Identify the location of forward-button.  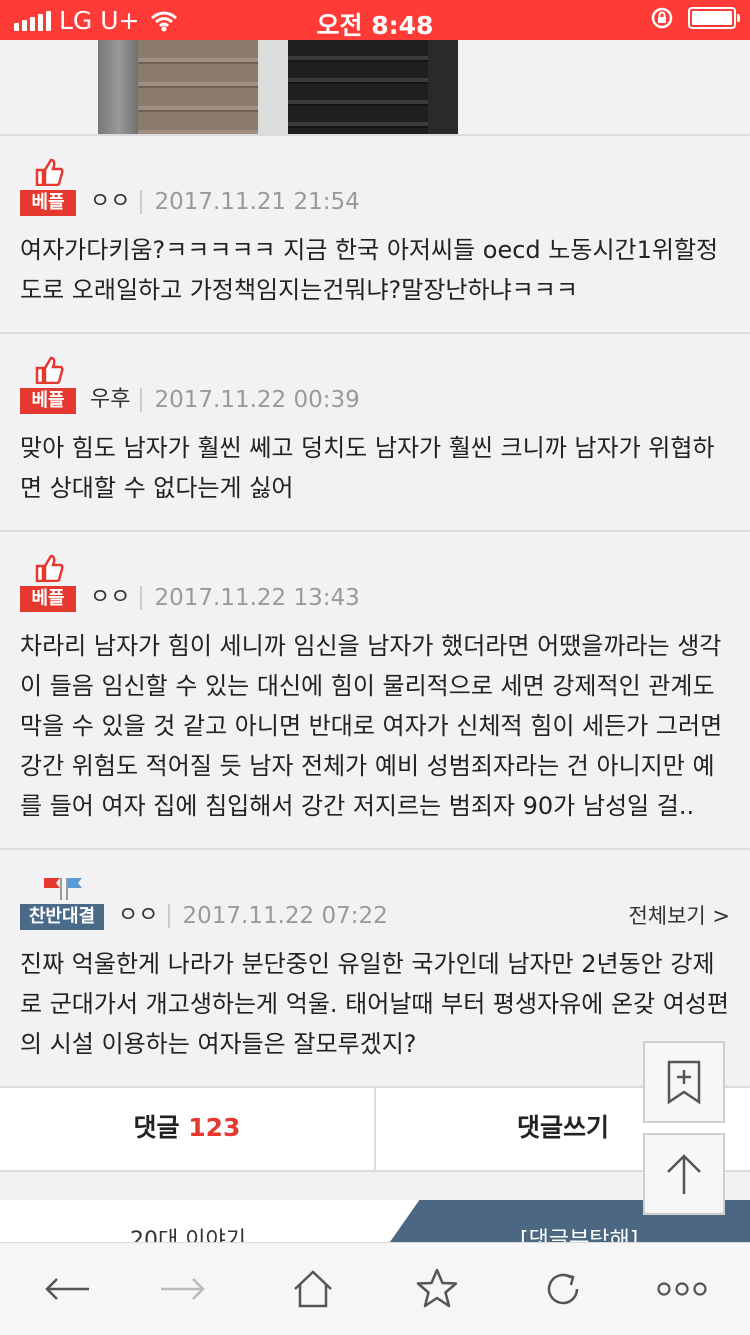
(183, 1289).